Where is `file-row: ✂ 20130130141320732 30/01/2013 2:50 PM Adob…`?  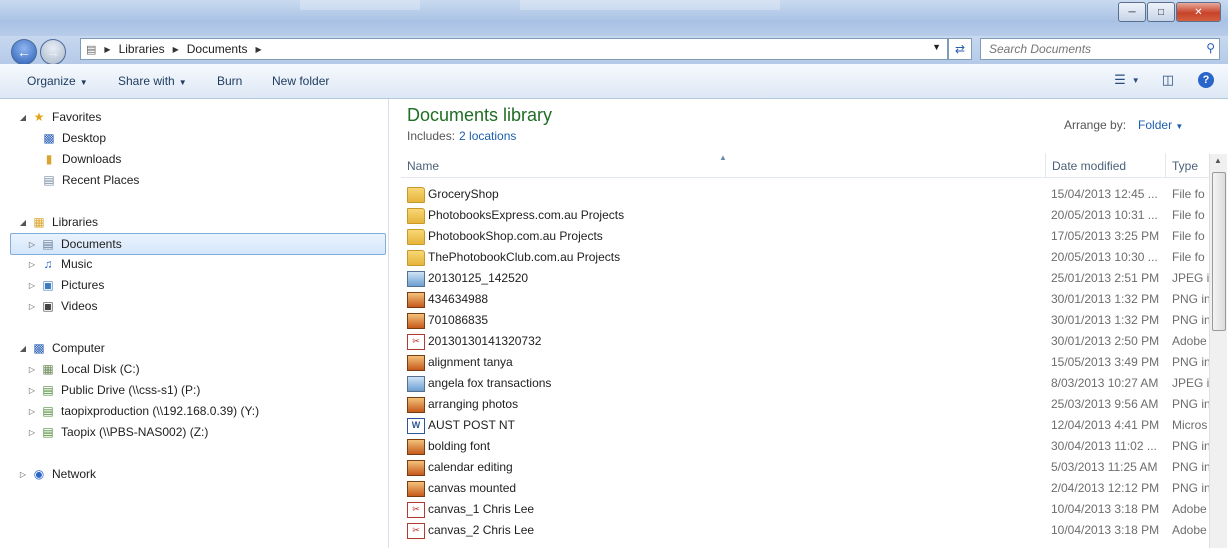
file-row: ✂ 20130130141320732 30/01/2013 2:50 PM Adob… is located at coordinates (805, 341).